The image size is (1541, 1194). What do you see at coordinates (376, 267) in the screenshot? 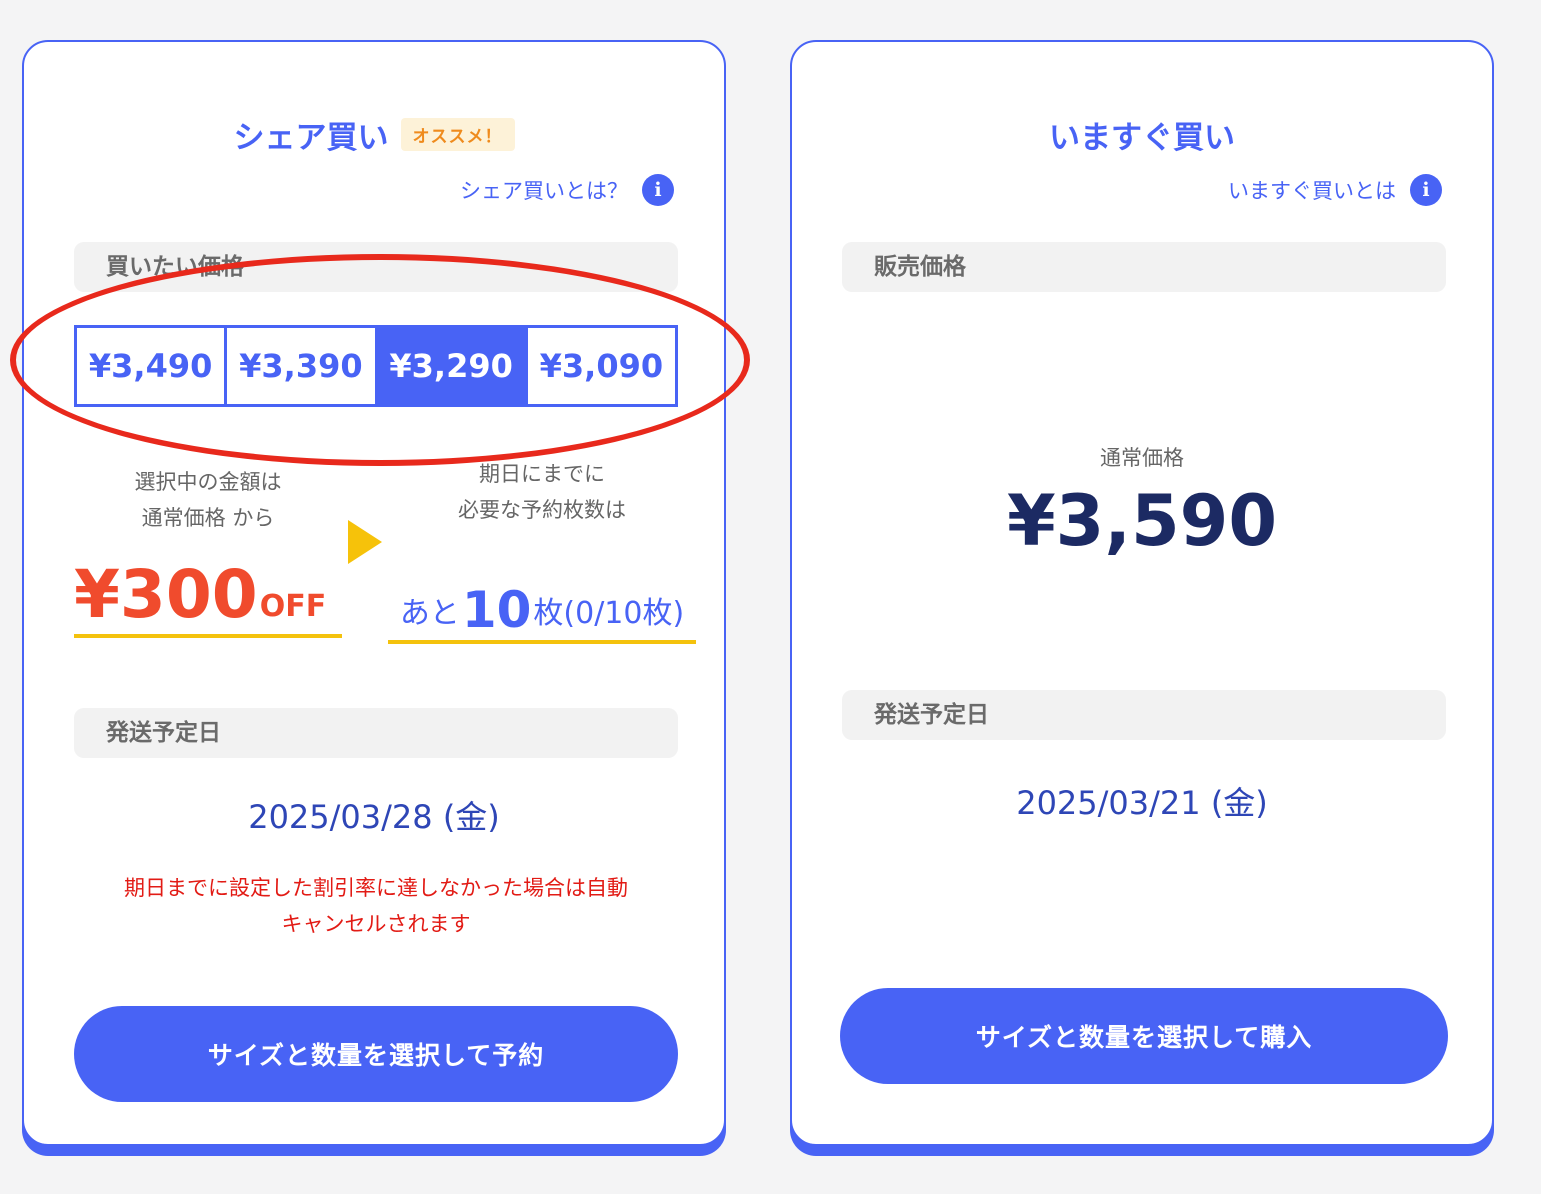
I see `desired-price-section-header: 買いたい価格` at bounding box center [376, 267].